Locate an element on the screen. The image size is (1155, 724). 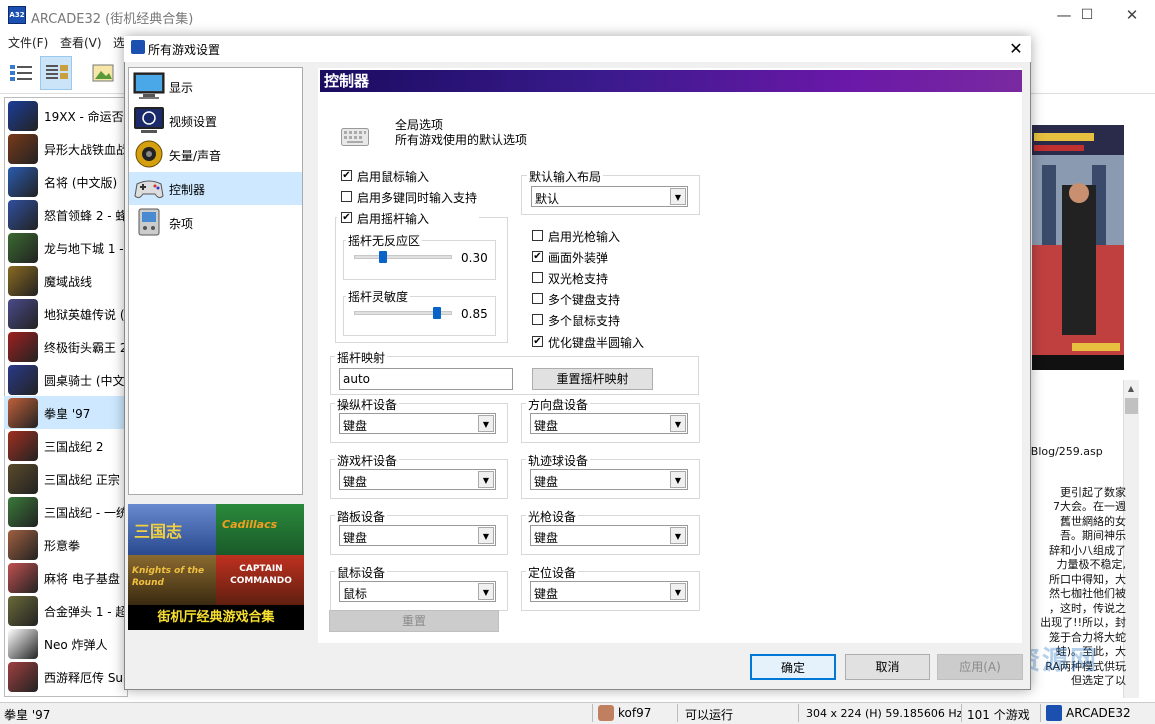
deadzone-slider-thumb is located at coordinates (383, 257).